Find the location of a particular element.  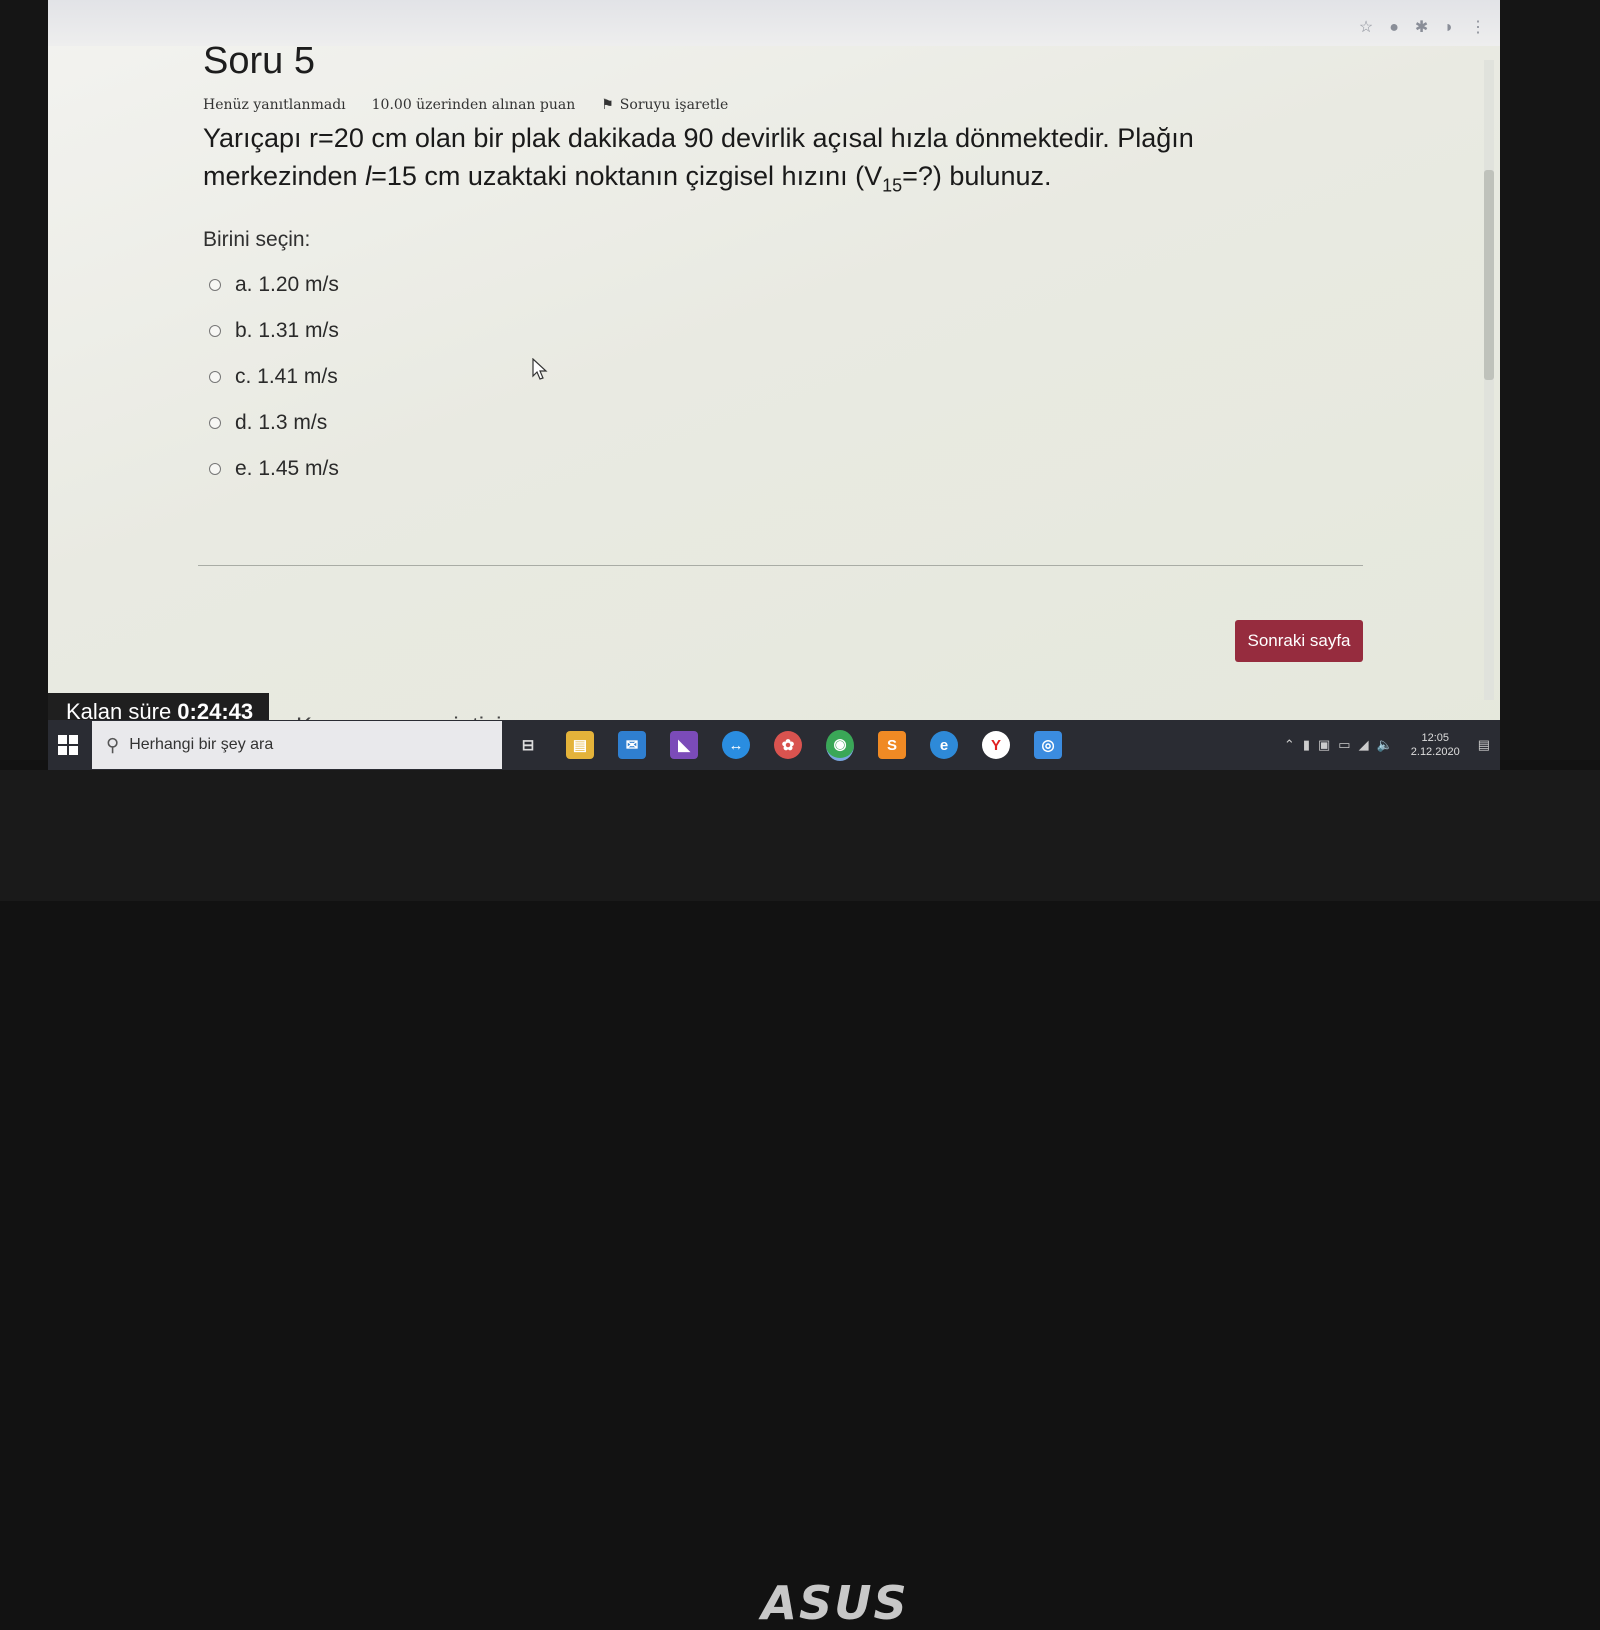

answer-option-d: d. 1.3 m/s is located at coordinates (803, 423).